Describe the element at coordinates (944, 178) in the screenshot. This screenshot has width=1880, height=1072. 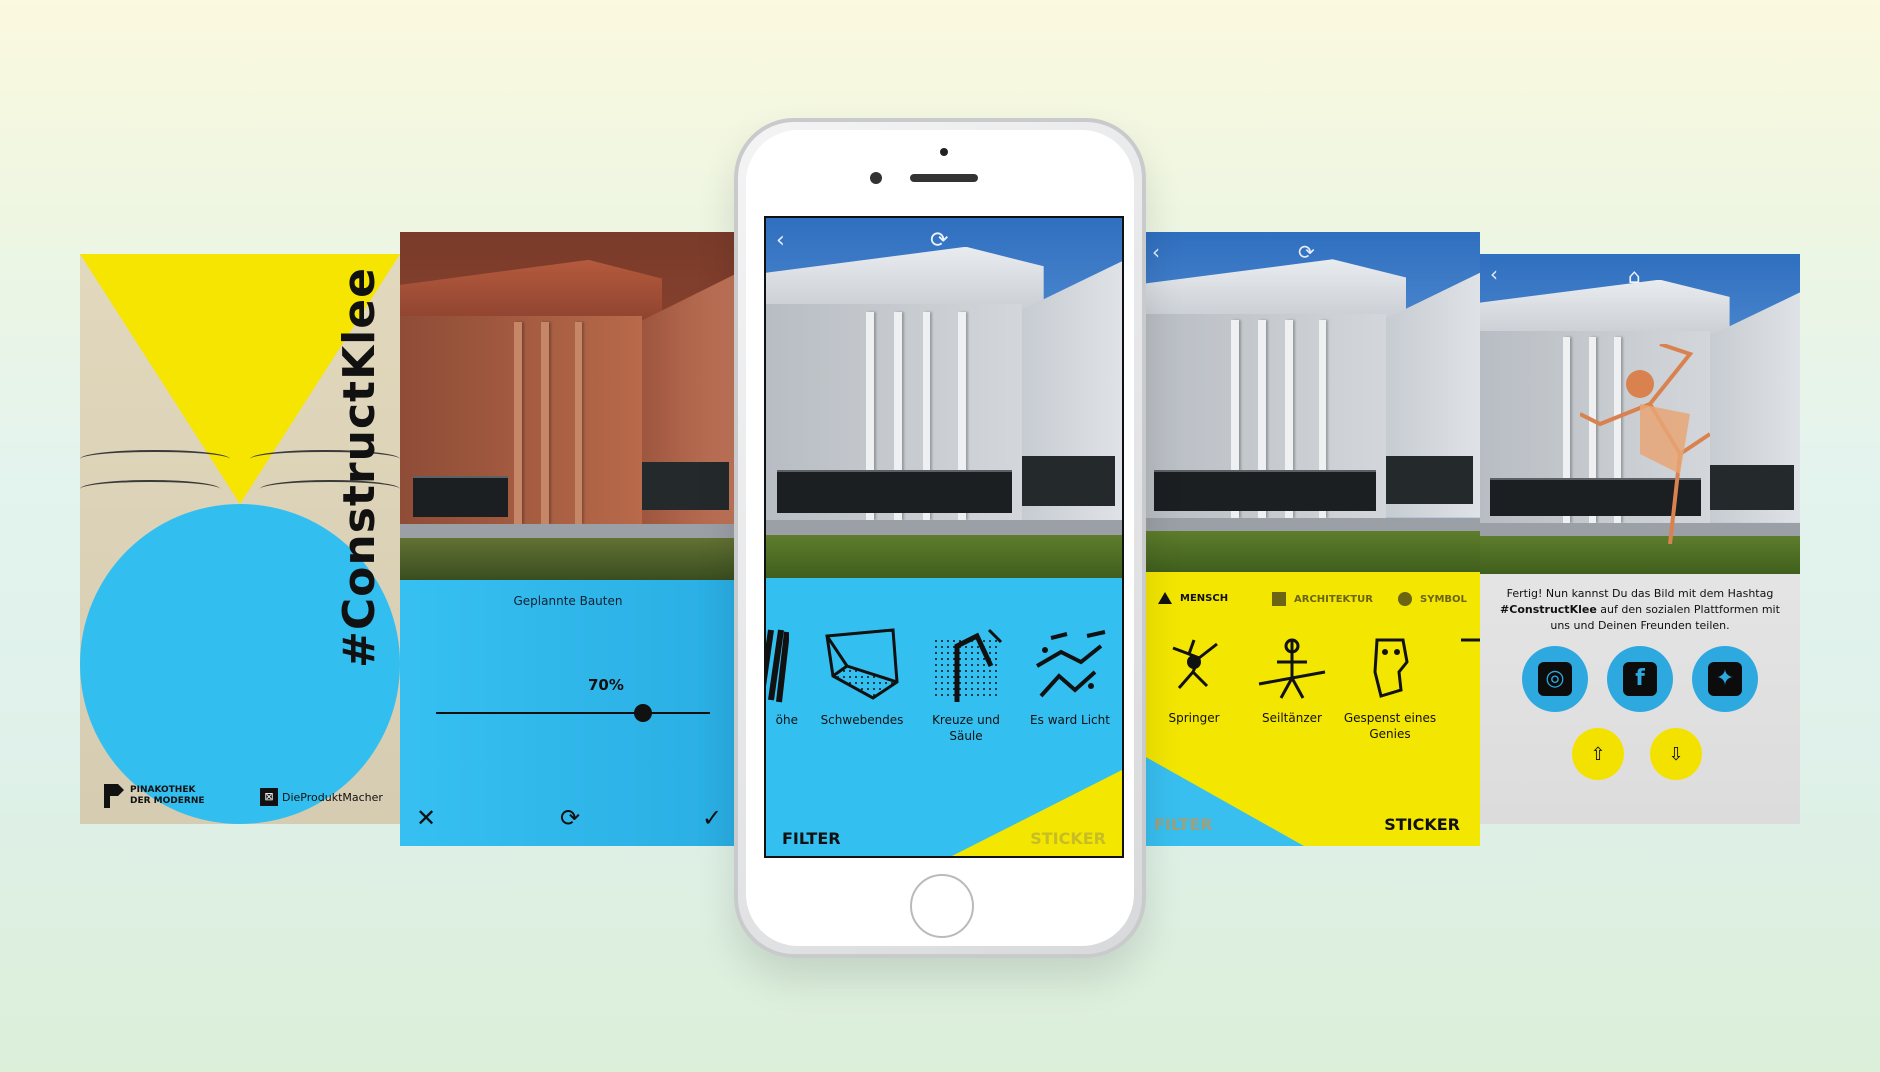
I see `earpiece-speaker` at that location.